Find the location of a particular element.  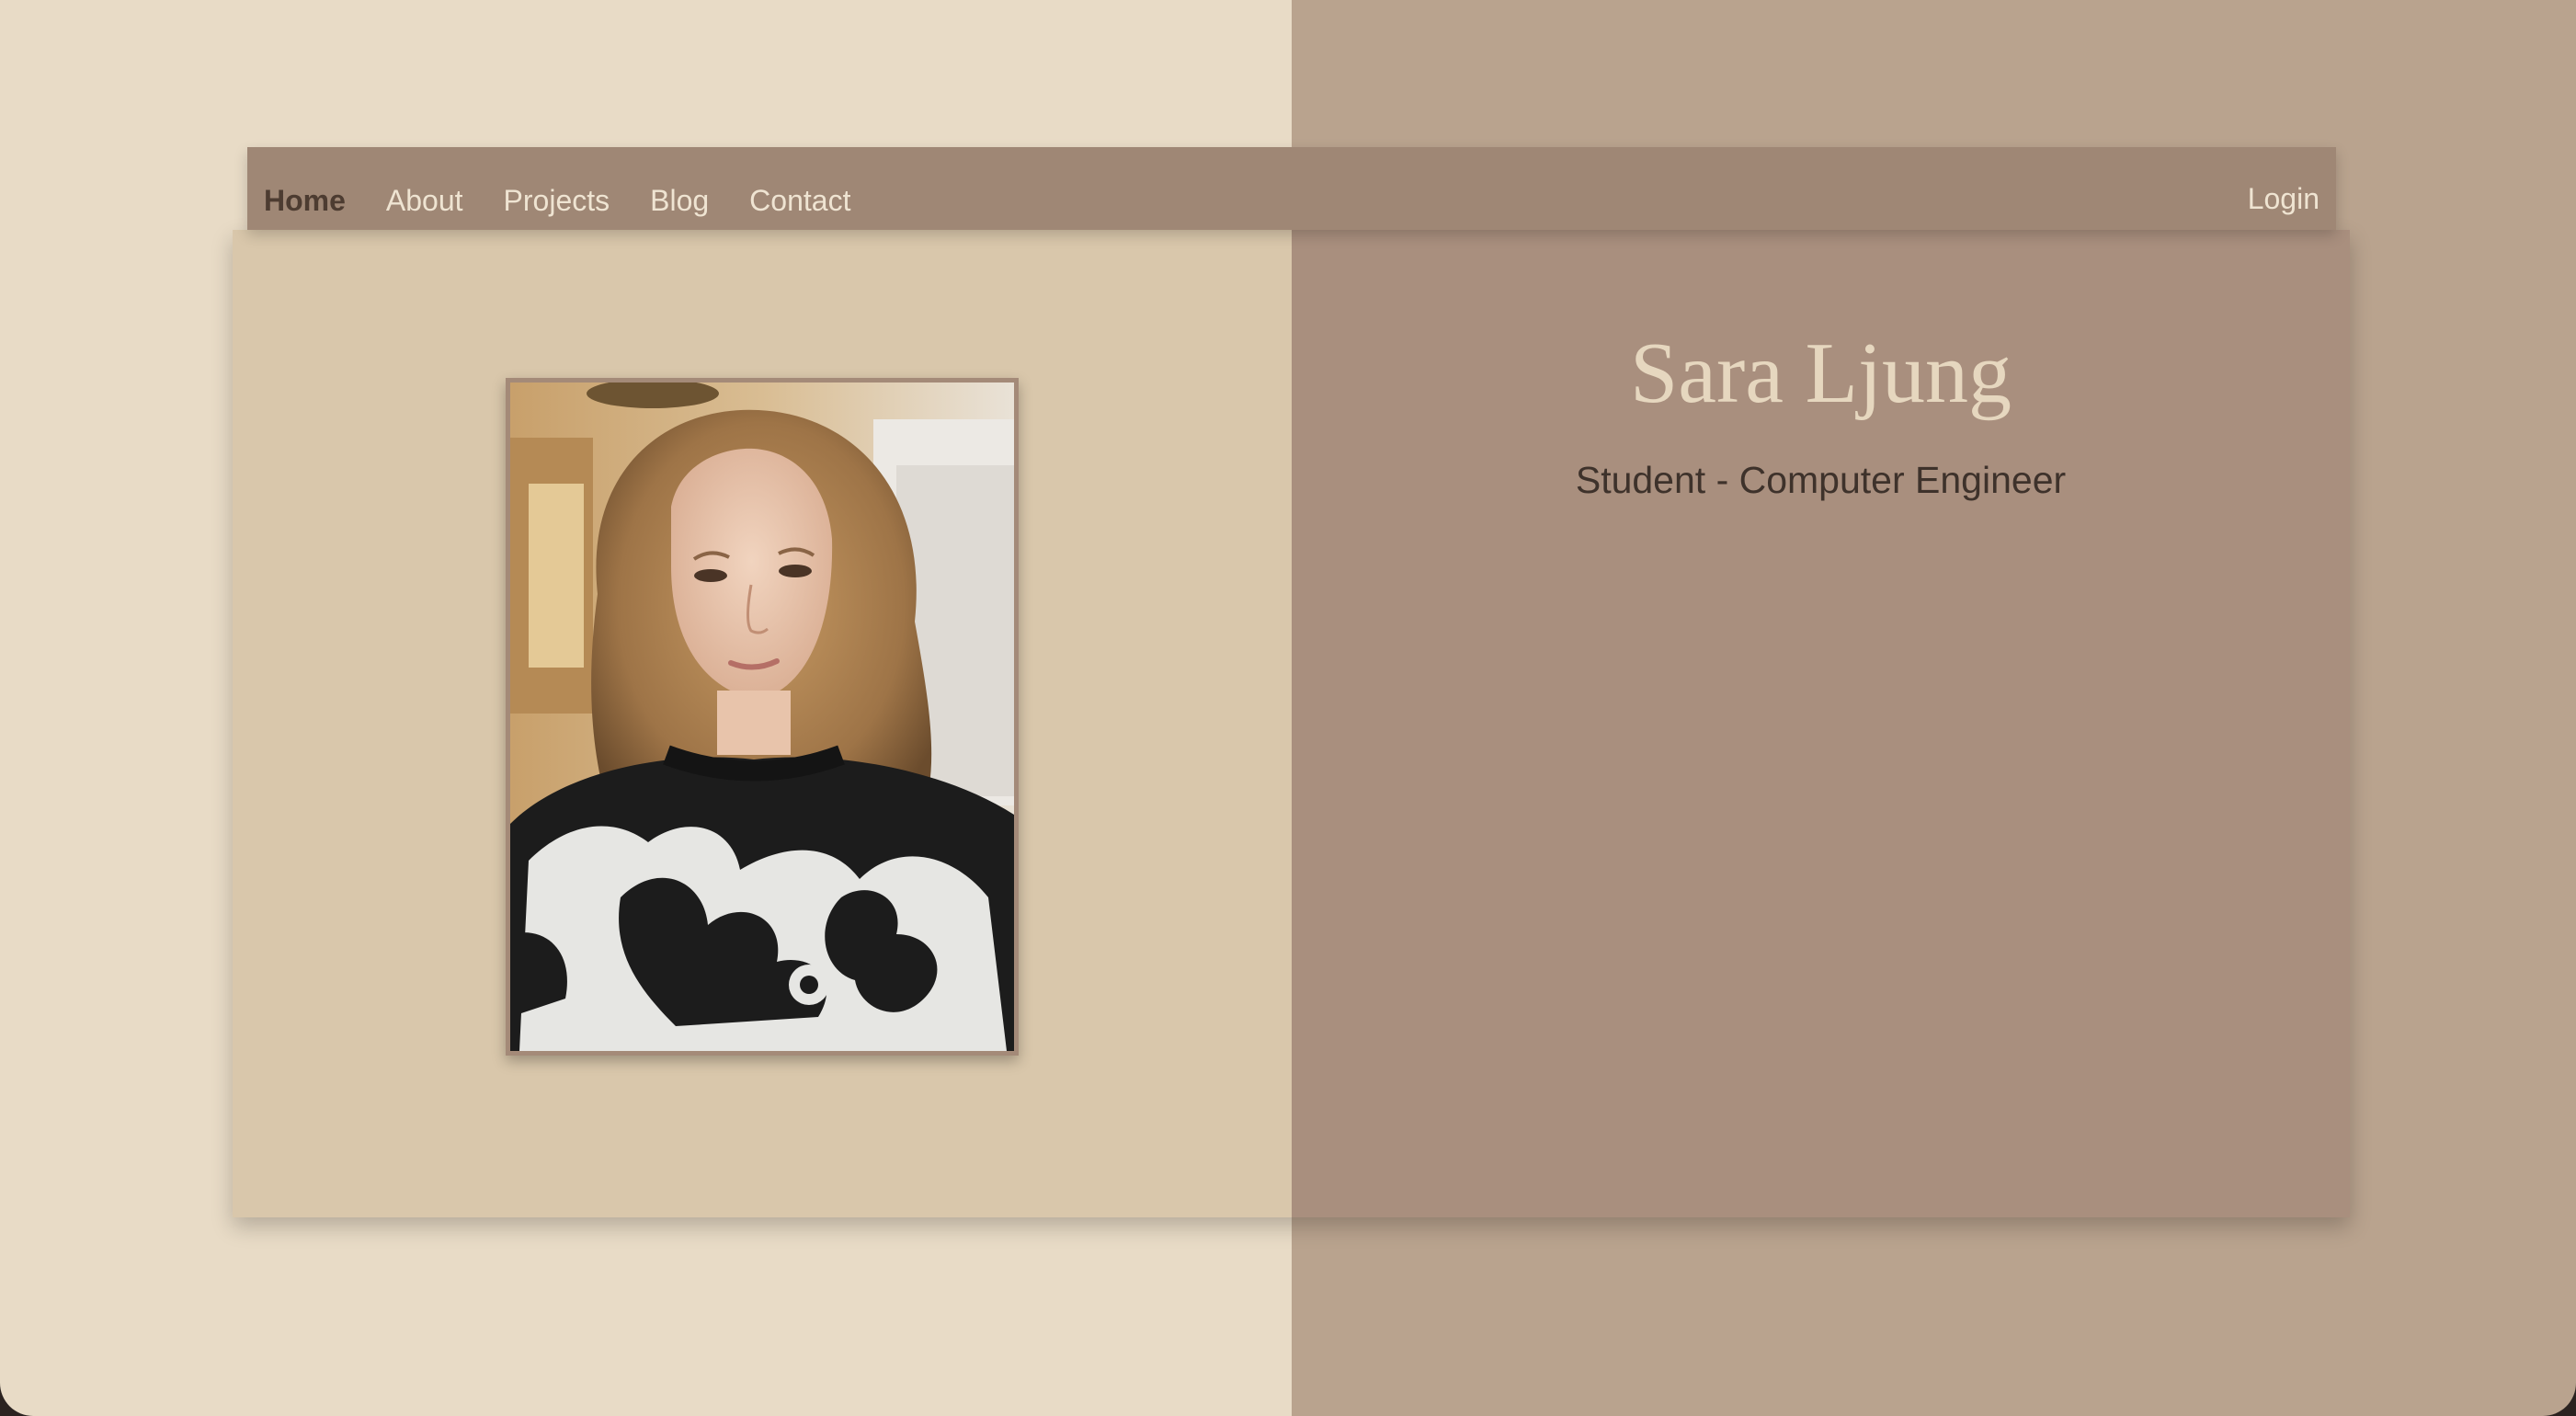

profile-photo-frame is located at coordinates (762, 717).